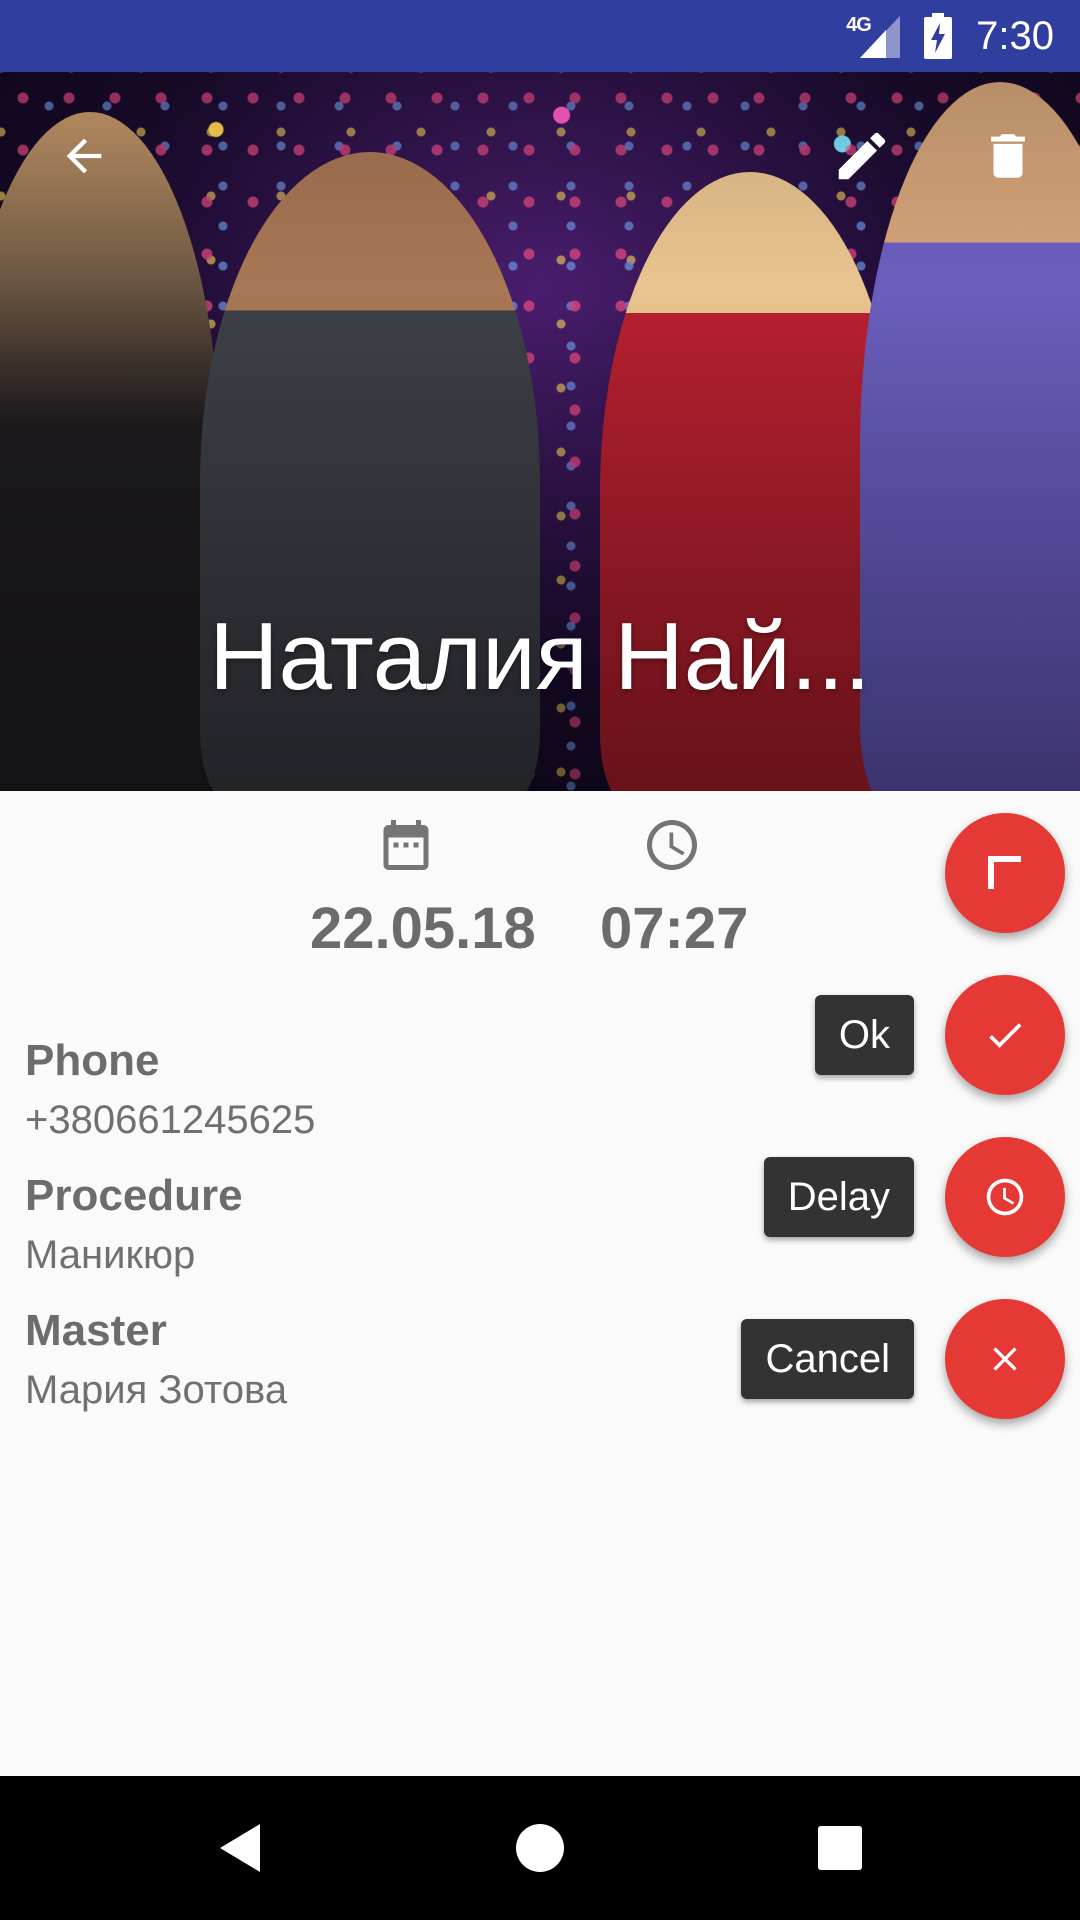  I want to click on phone-section: Phone +380661245625, so click(170, 1089).